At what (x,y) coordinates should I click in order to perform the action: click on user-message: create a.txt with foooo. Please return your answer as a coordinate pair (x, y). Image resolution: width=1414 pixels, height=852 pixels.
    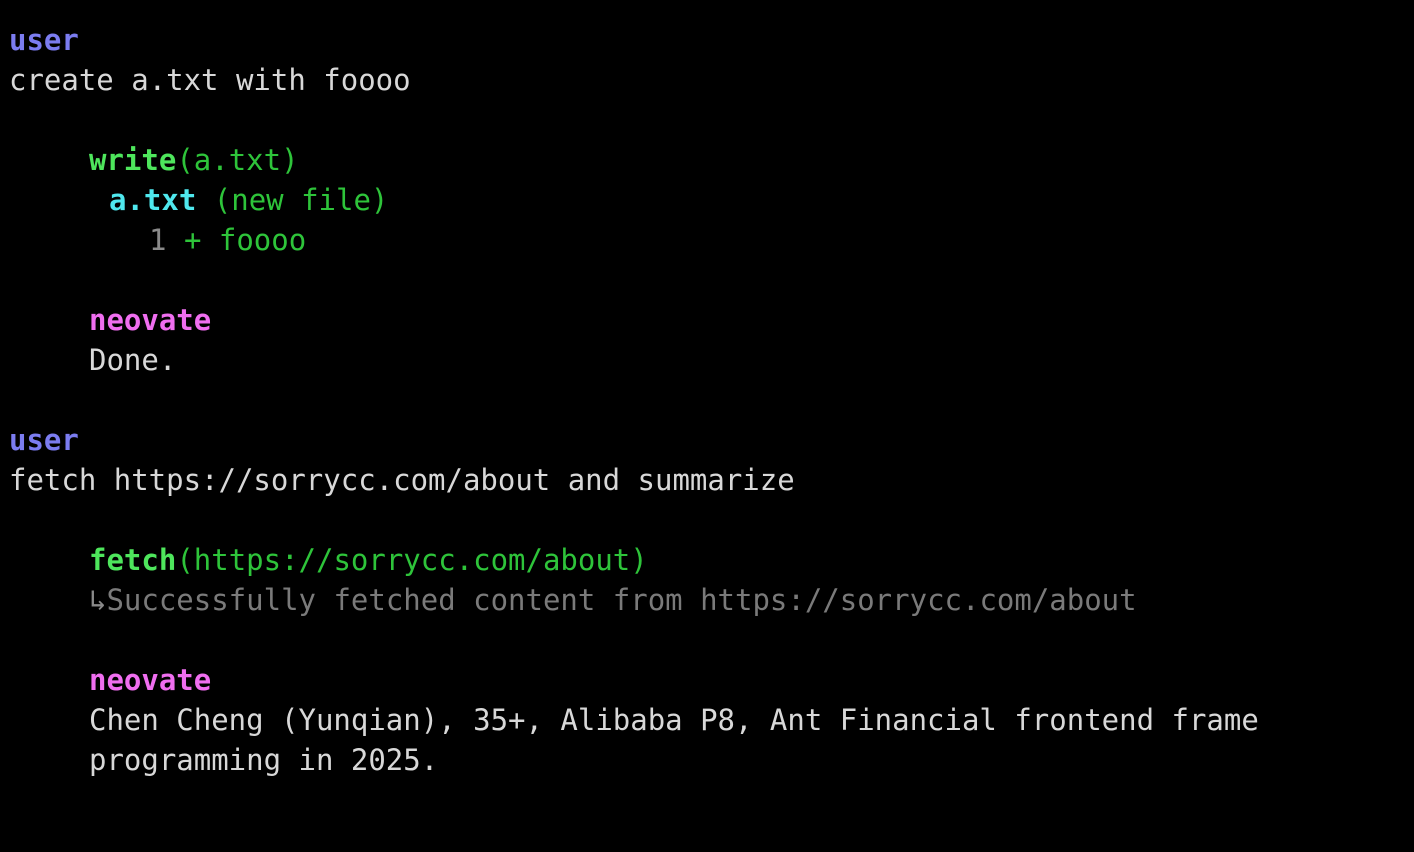
    Looking at the image, I should click on (711, 80).